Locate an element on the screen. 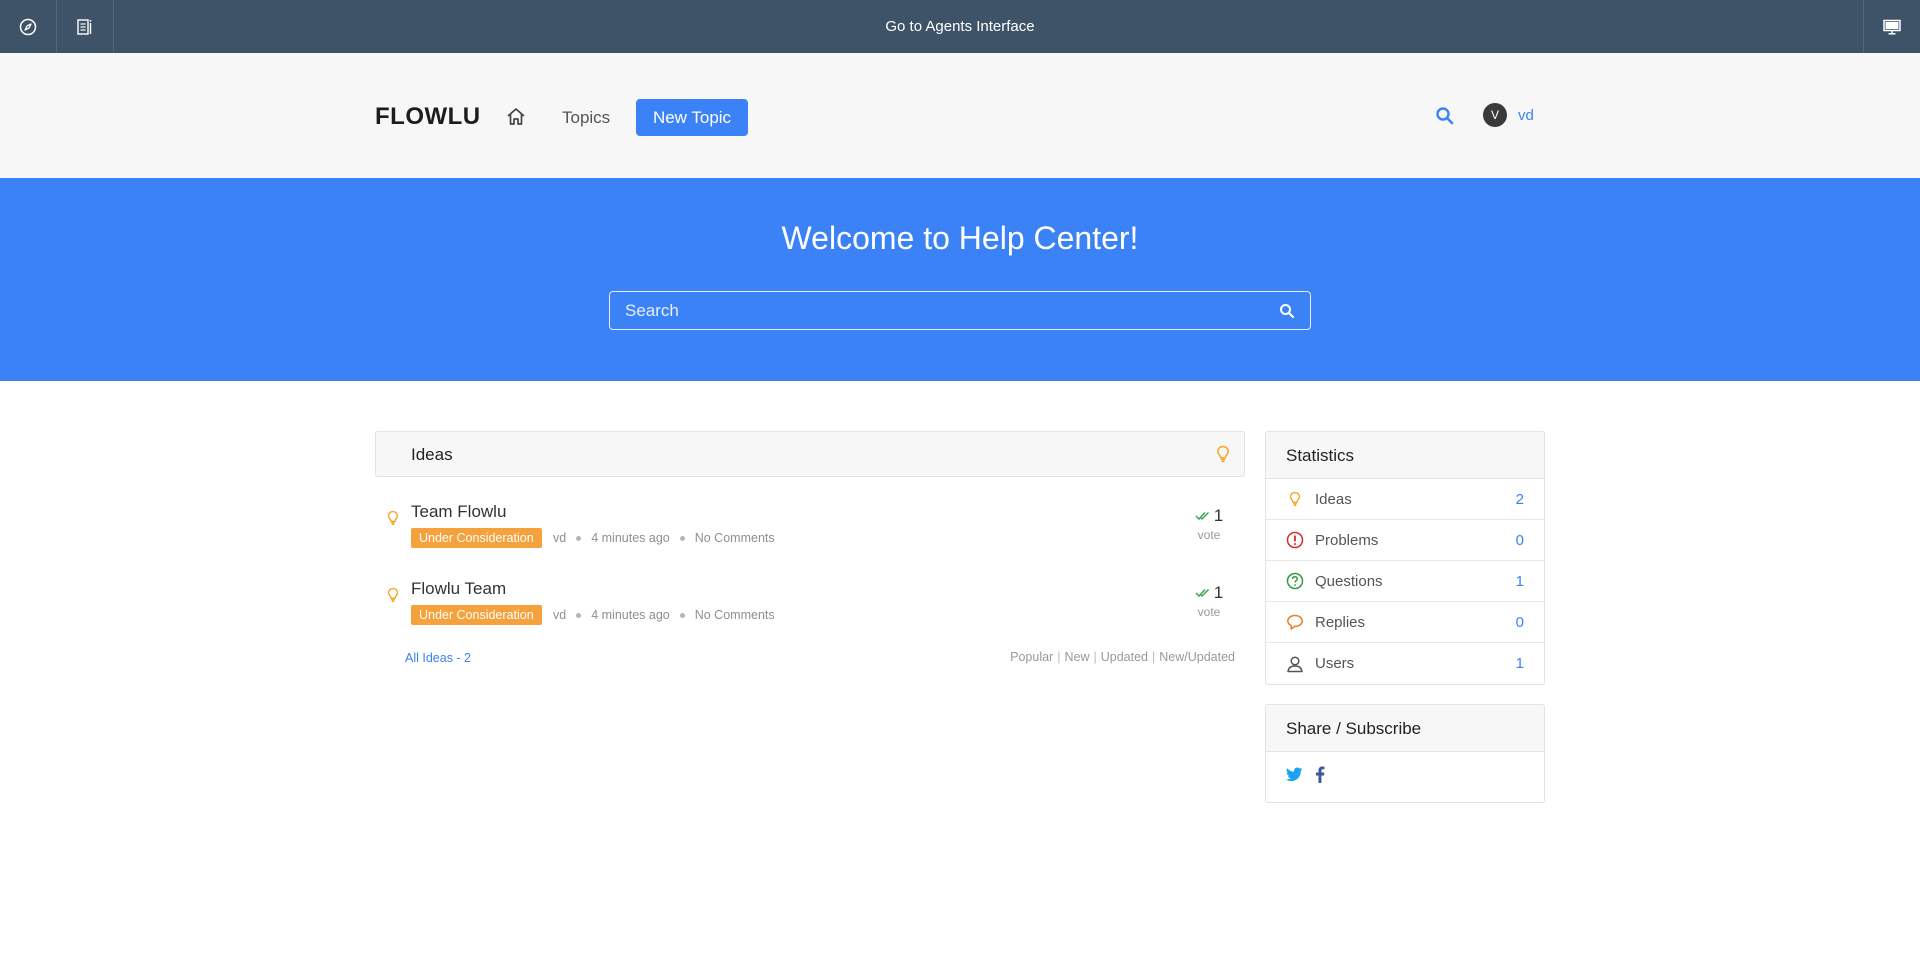  stat-row-users: Users 1 is located at coordinates (1405, 663).